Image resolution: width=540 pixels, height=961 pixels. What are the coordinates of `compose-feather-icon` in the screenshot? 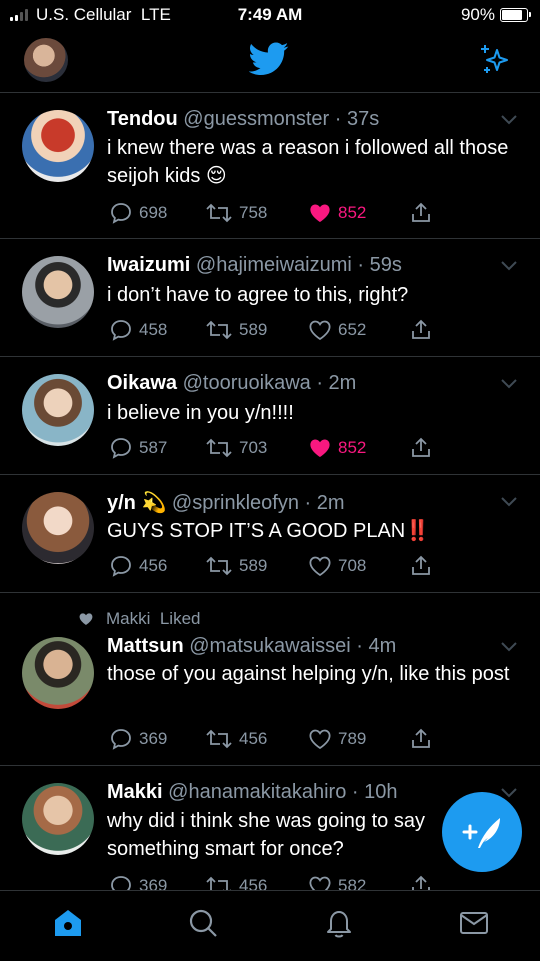 It's located at (481, 833).